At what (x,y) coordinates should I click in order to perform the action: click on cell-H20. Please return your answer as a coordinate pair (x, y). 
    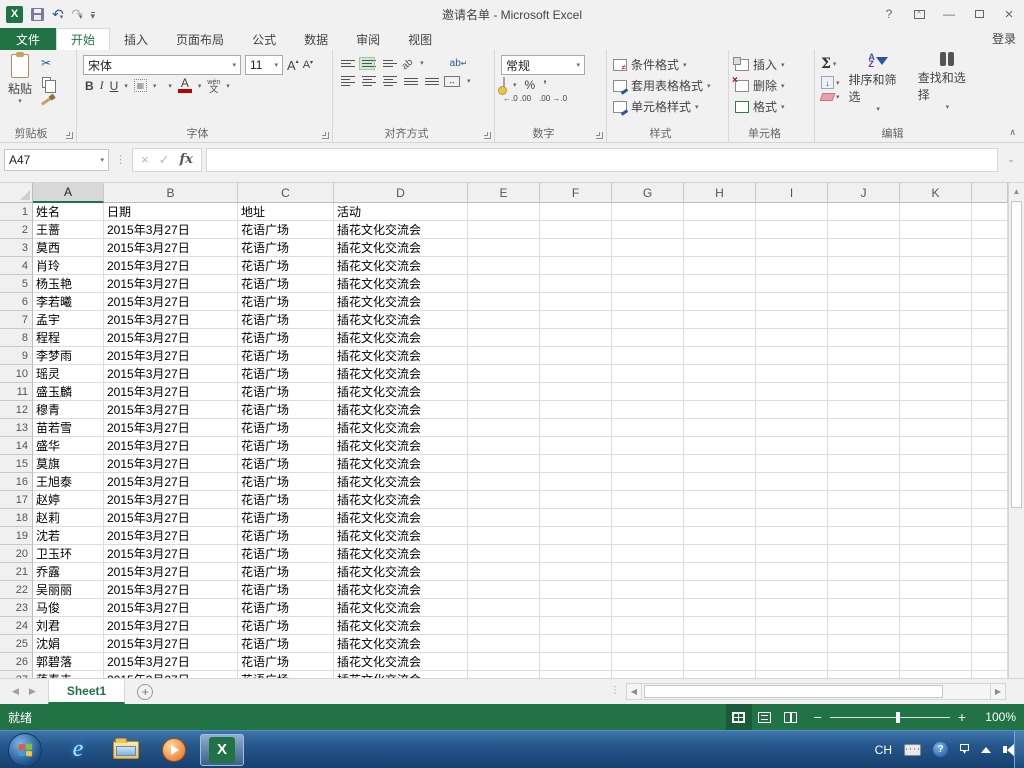
    Looking at the image, I should click on (720, 554).